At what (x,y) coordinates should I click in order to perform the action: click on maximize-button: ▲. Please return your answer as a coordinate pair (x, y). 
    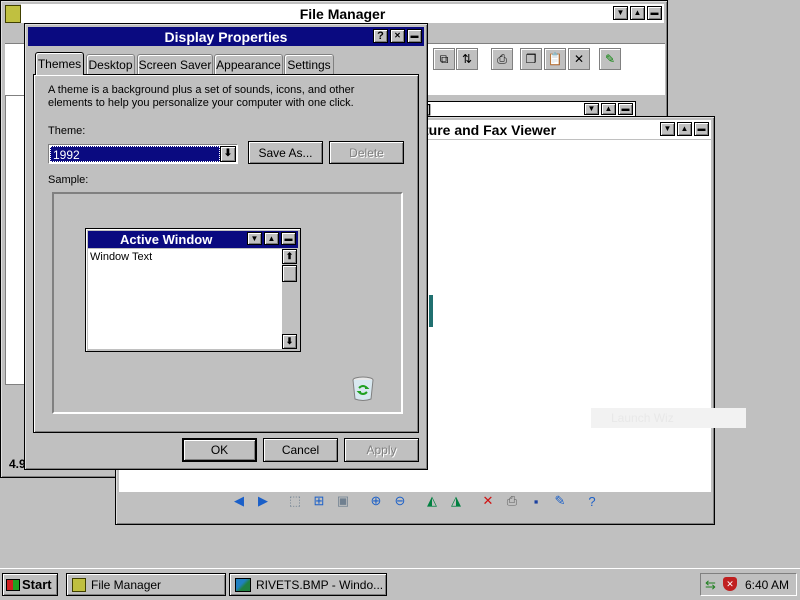
    Looking at the image, I should click on (637, 13).